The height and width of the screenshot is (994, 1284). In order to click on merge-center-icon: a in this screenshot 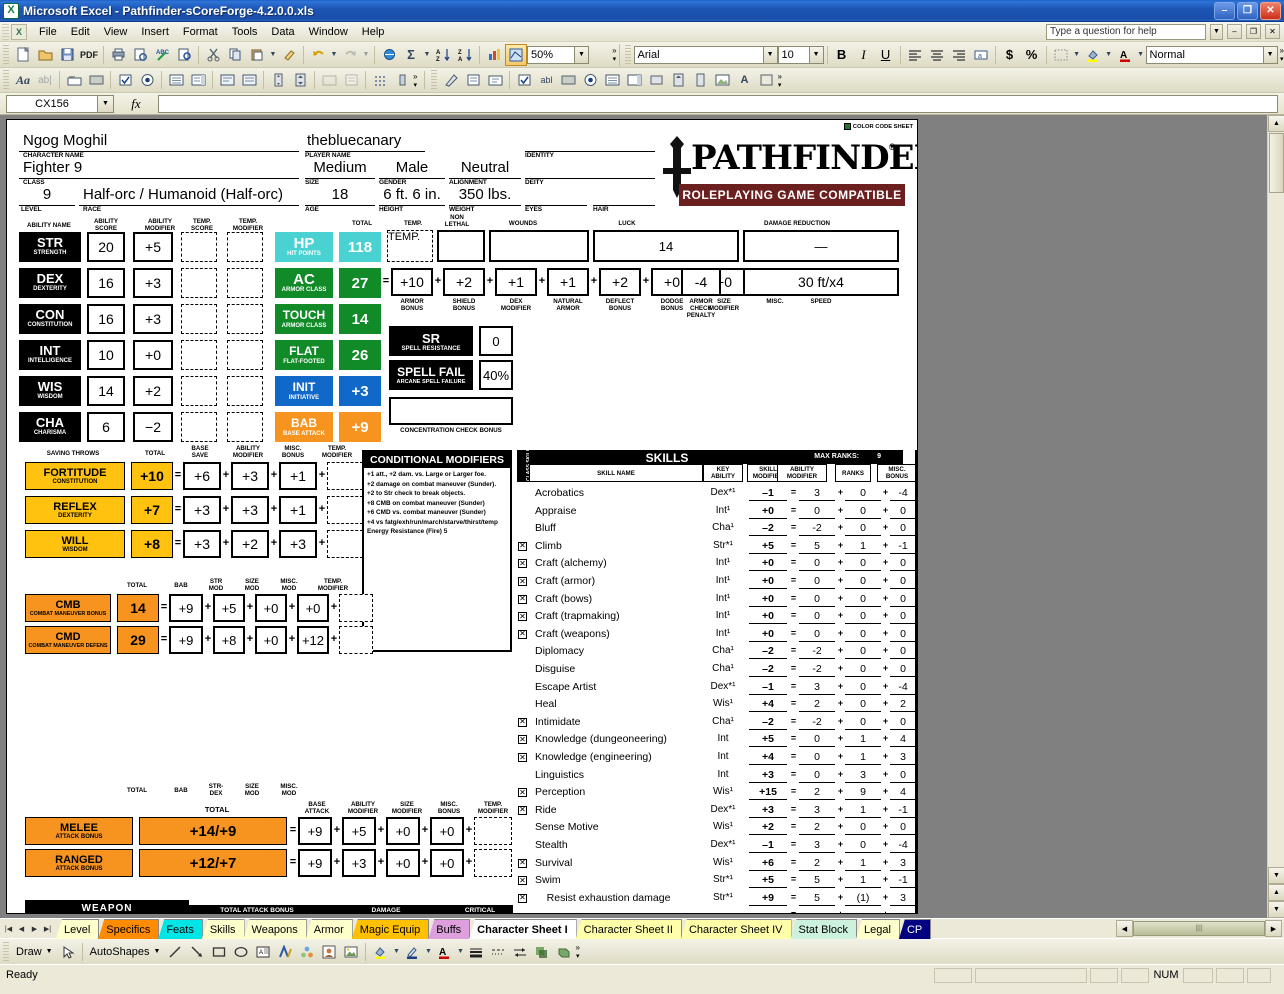, I will do `click(981, 55)`.